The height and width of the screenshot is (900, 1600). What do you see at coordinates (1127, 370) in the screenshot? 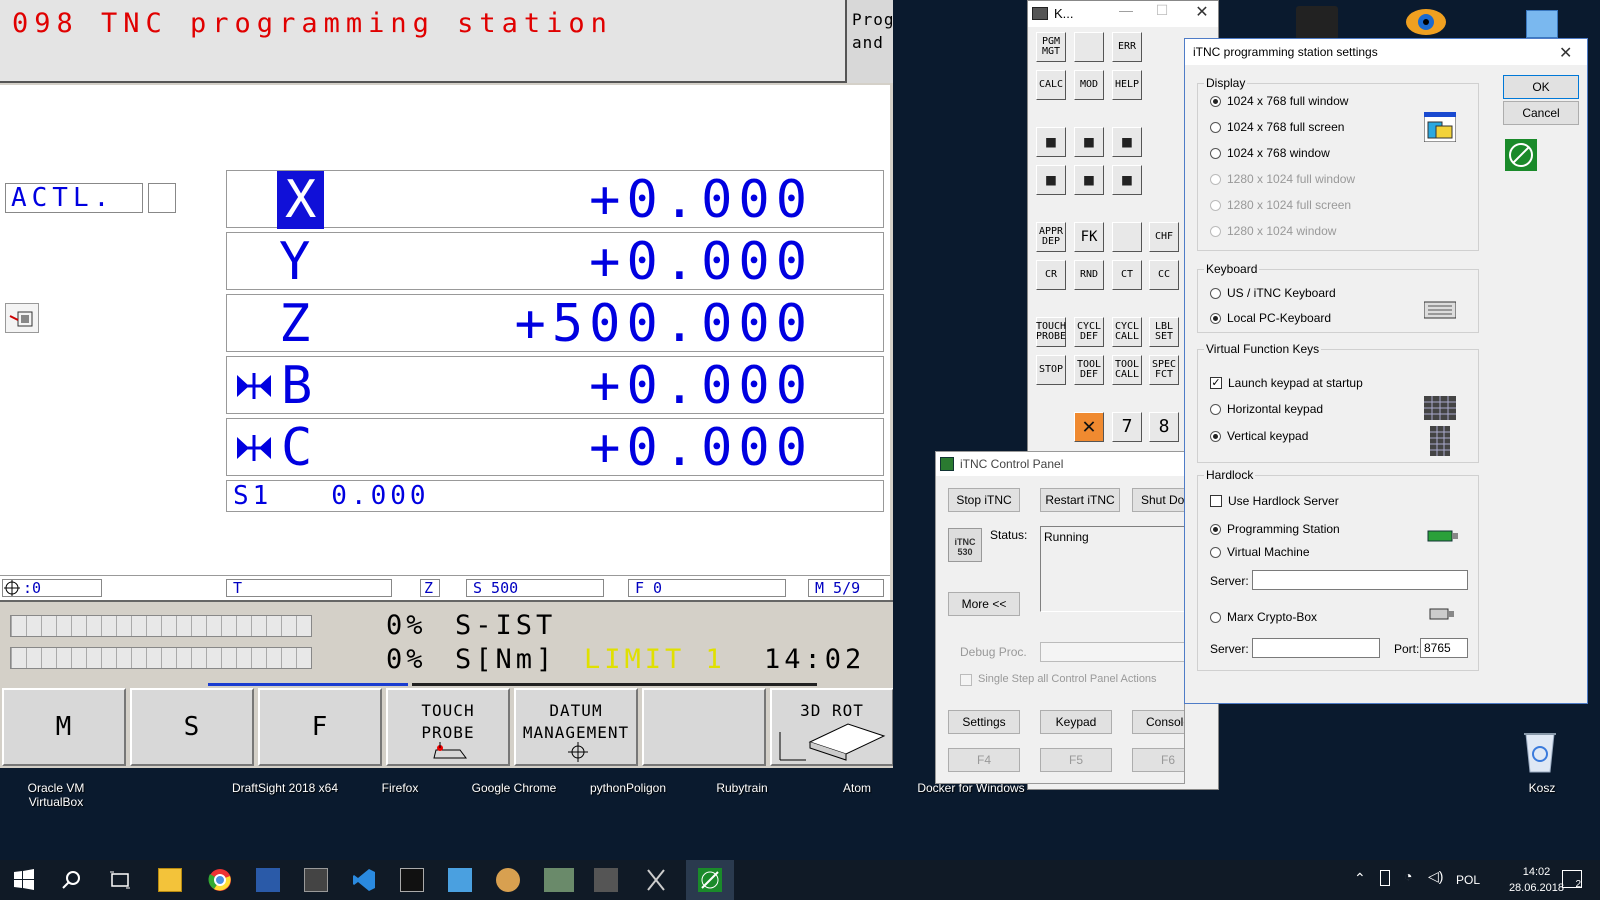
I see `keypad-key-tool-call: TOOL CALL` at bounding box center [1127, 370].